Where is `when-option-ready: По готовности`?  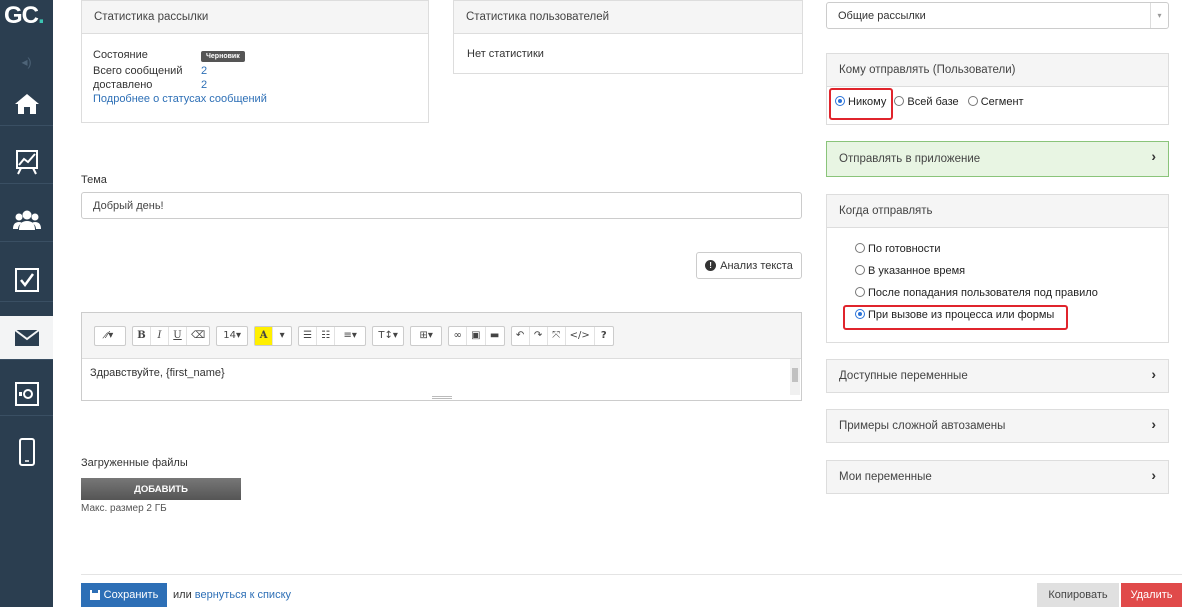 when-option-ready: По готовности is located at coordinates (1011, 249).